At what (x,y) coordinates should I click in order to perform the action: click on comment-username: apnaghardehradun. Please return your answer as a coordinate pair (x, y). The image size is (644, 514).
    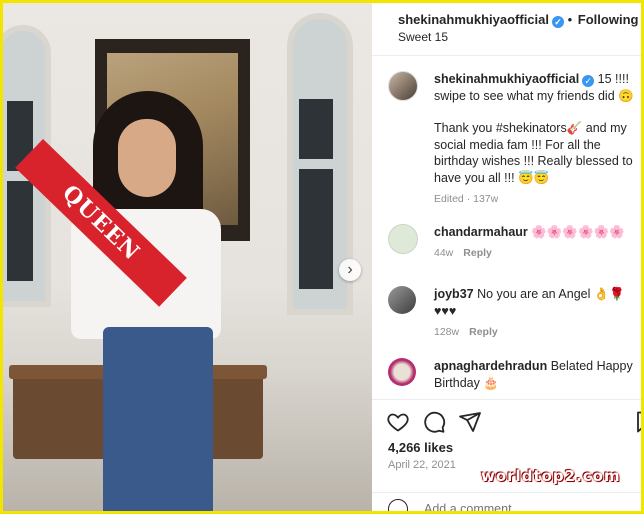
    Looking at the image, I should click on (490, 366).